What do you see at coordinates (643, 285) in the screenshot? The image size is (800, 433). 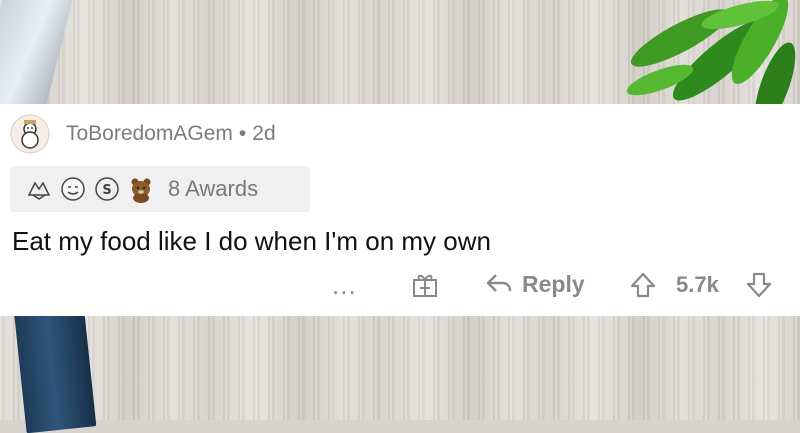 I see `upvote-arrow-icon` at bounding box center [643, 285].